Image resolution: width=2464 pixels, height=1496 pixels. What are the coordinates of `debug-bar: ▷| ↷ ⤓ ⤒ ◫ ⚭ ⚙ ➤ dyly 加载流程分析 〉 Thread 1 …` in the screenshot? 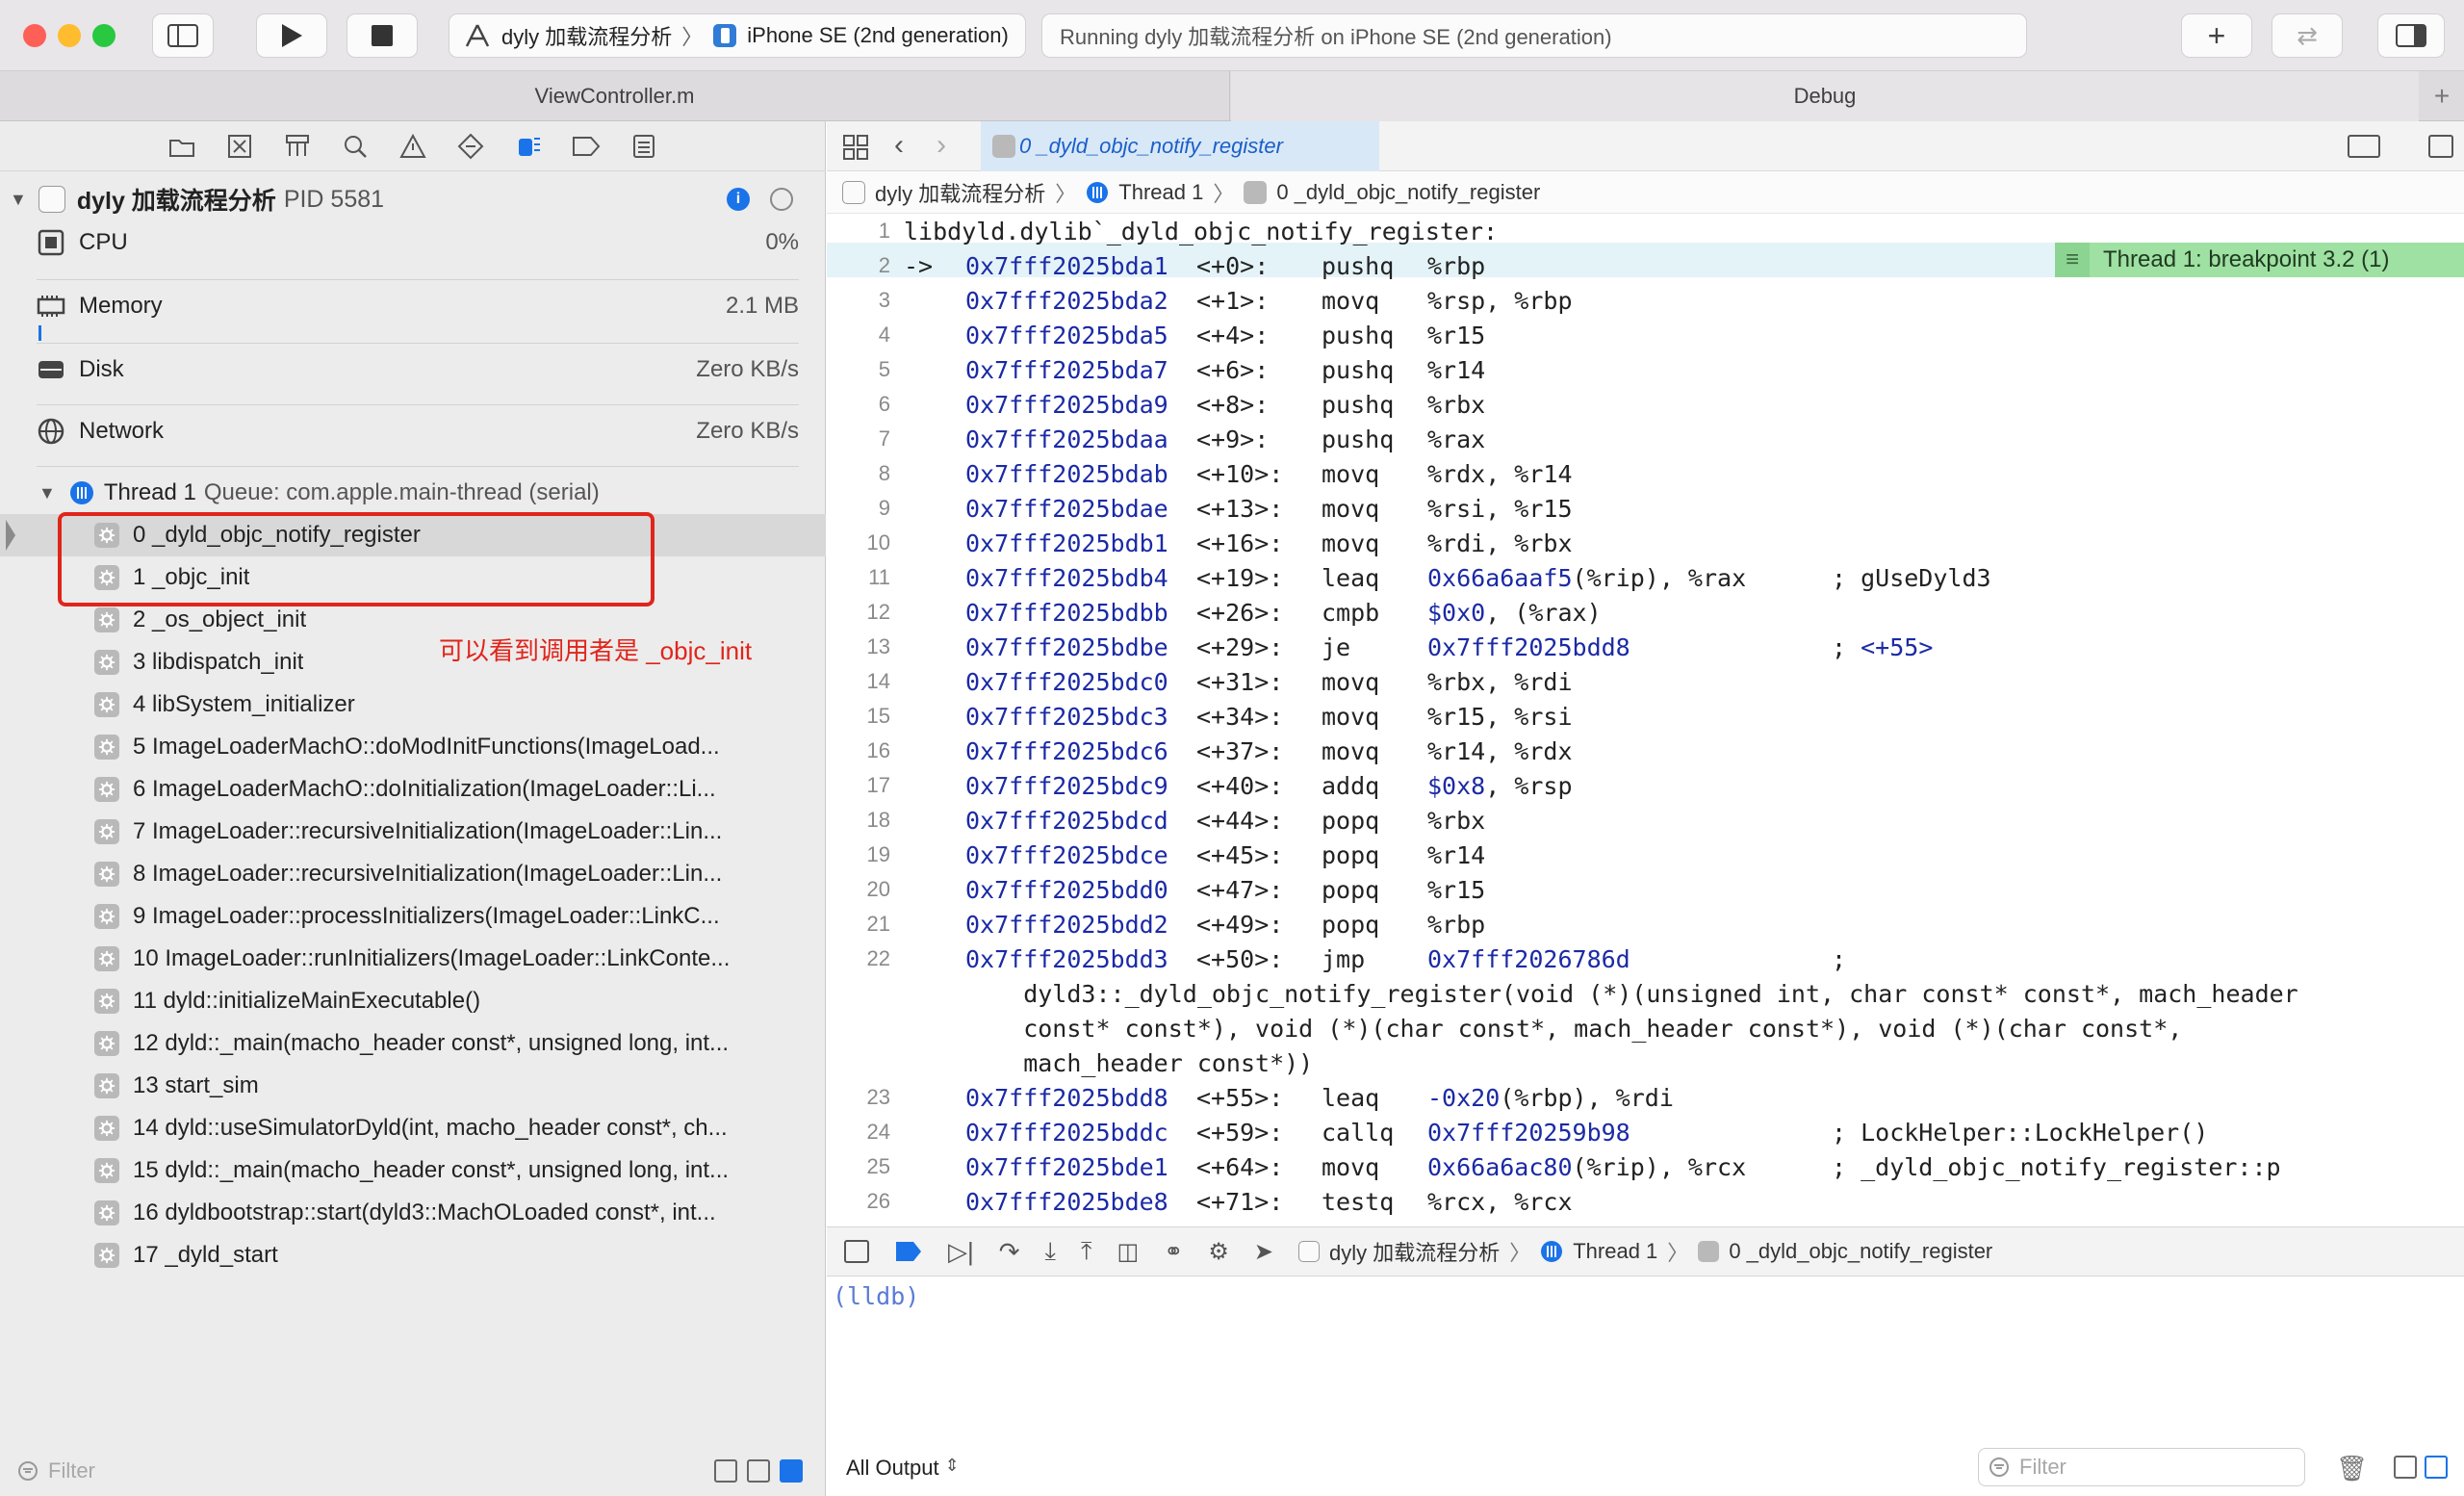 It's located at (1645, 1251).